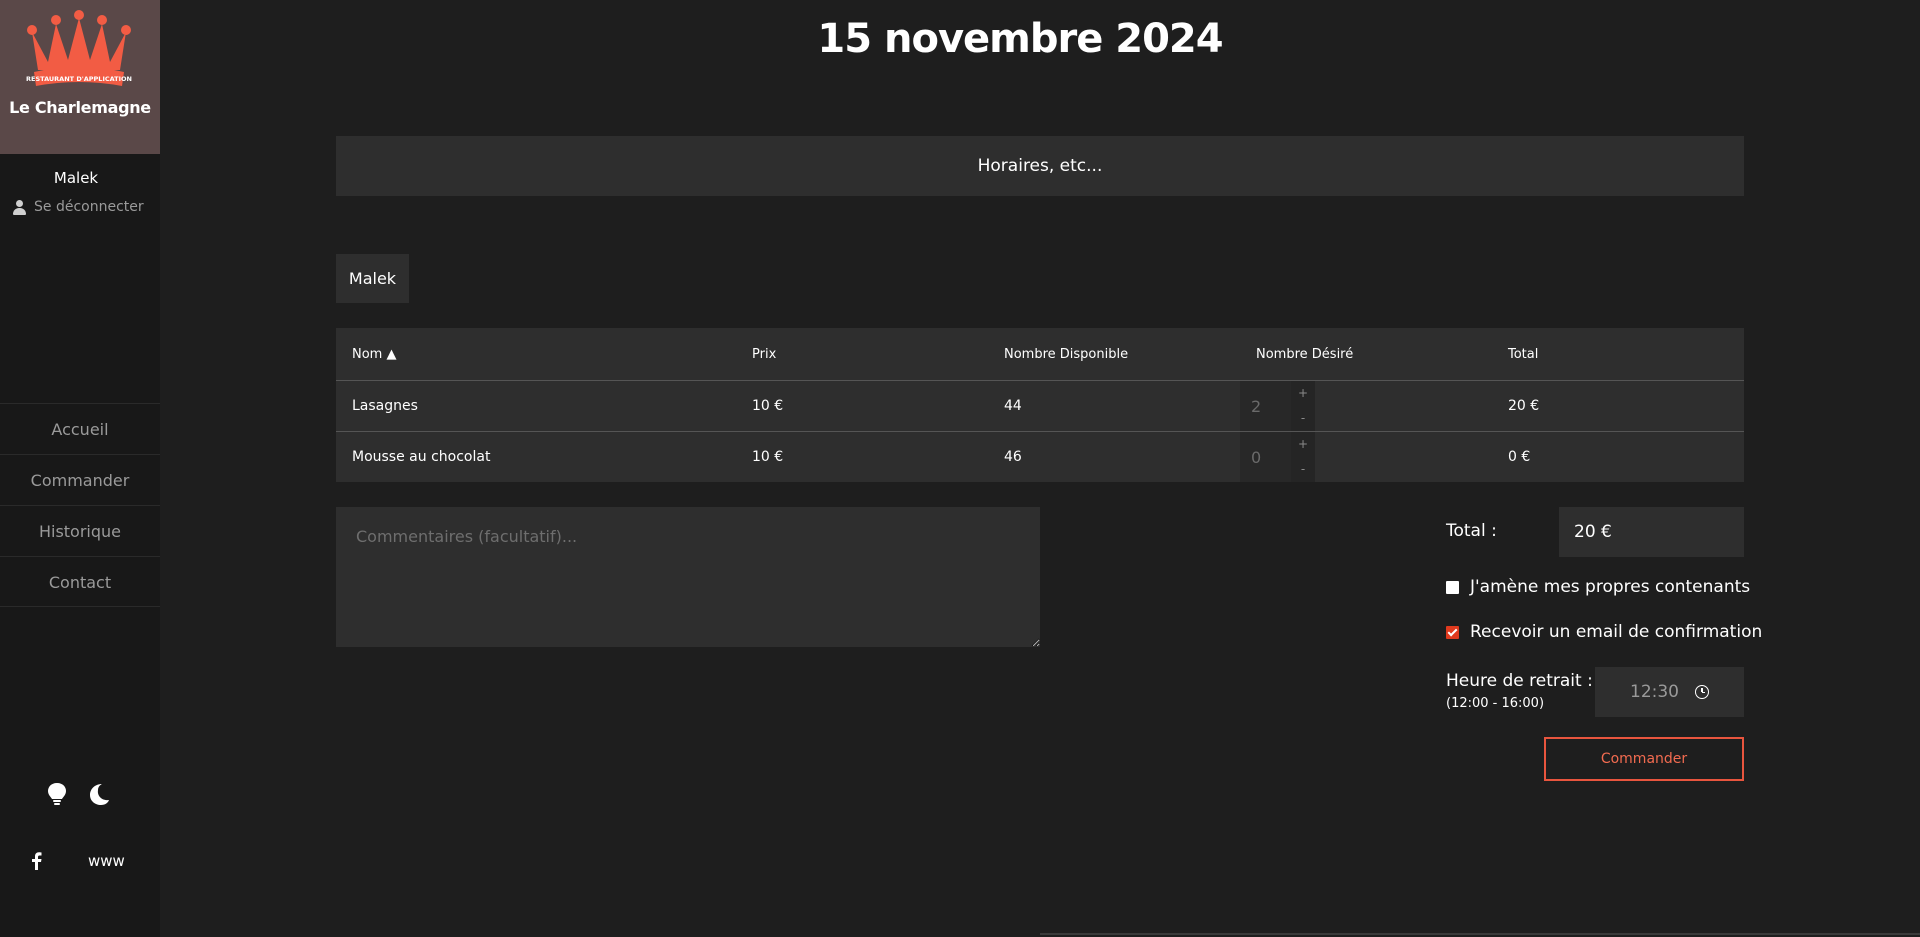  What do you see at coordinates (385, 406) in the screenshot?
I see `item-name: Lasagnes` at bounding box center [385, 406].